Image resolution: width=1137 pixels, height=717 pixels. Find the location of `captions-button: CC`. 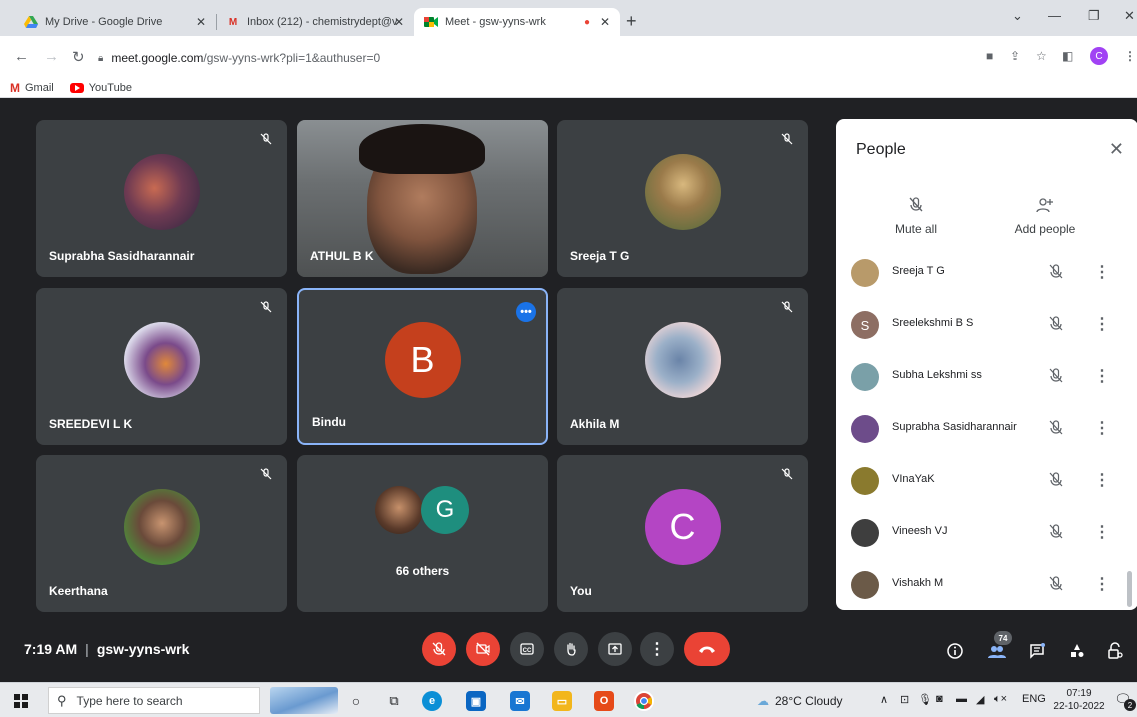

captions-button: CC is located at coordinates (527, 649).